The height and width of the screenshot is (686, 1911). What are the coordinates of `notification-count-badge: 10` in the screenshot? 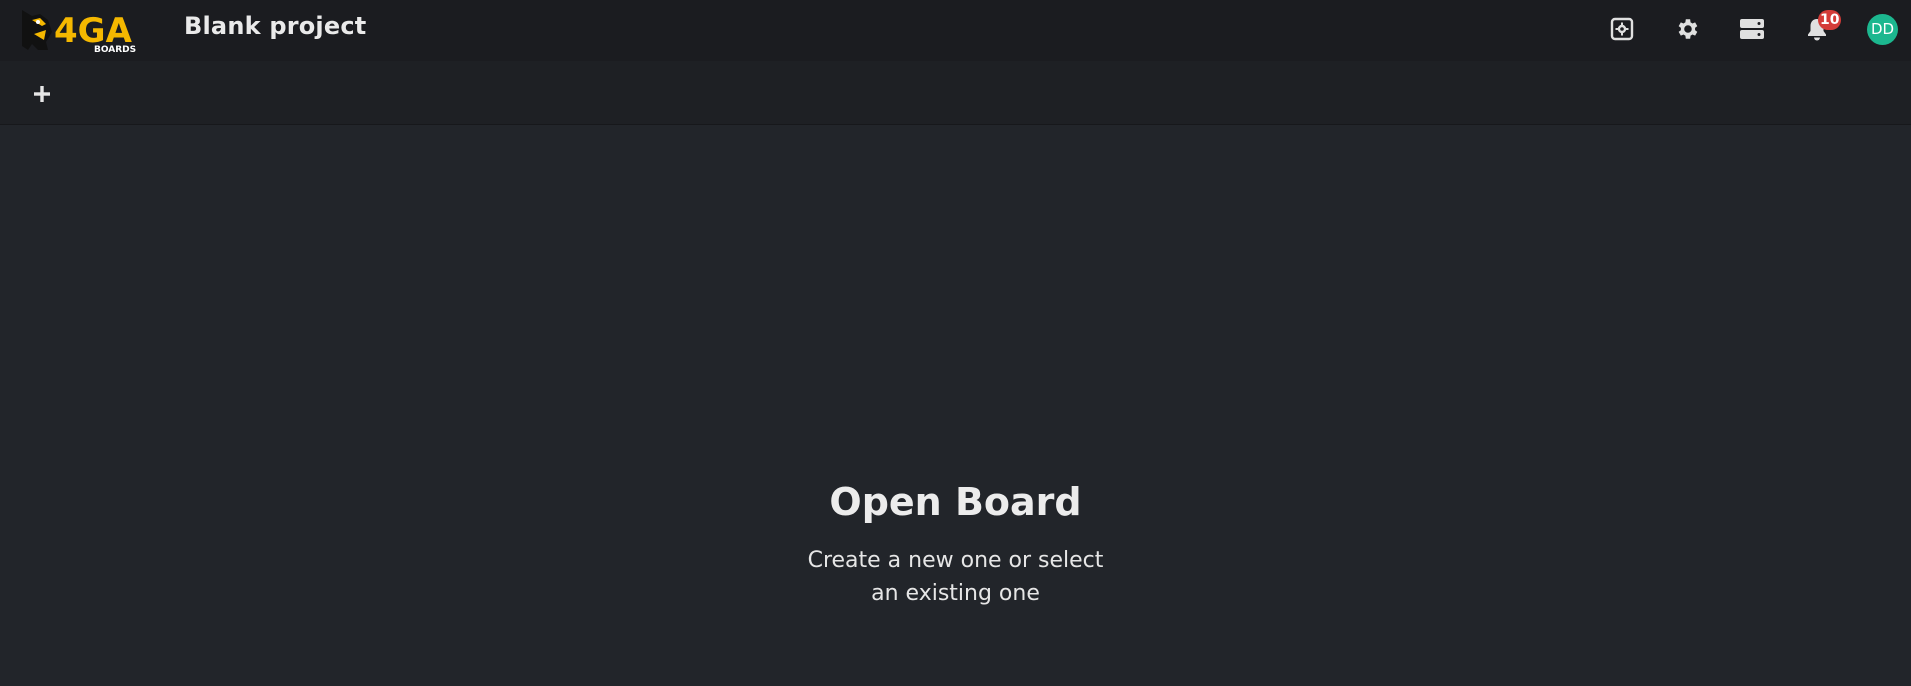 It's located at (1830, 20).